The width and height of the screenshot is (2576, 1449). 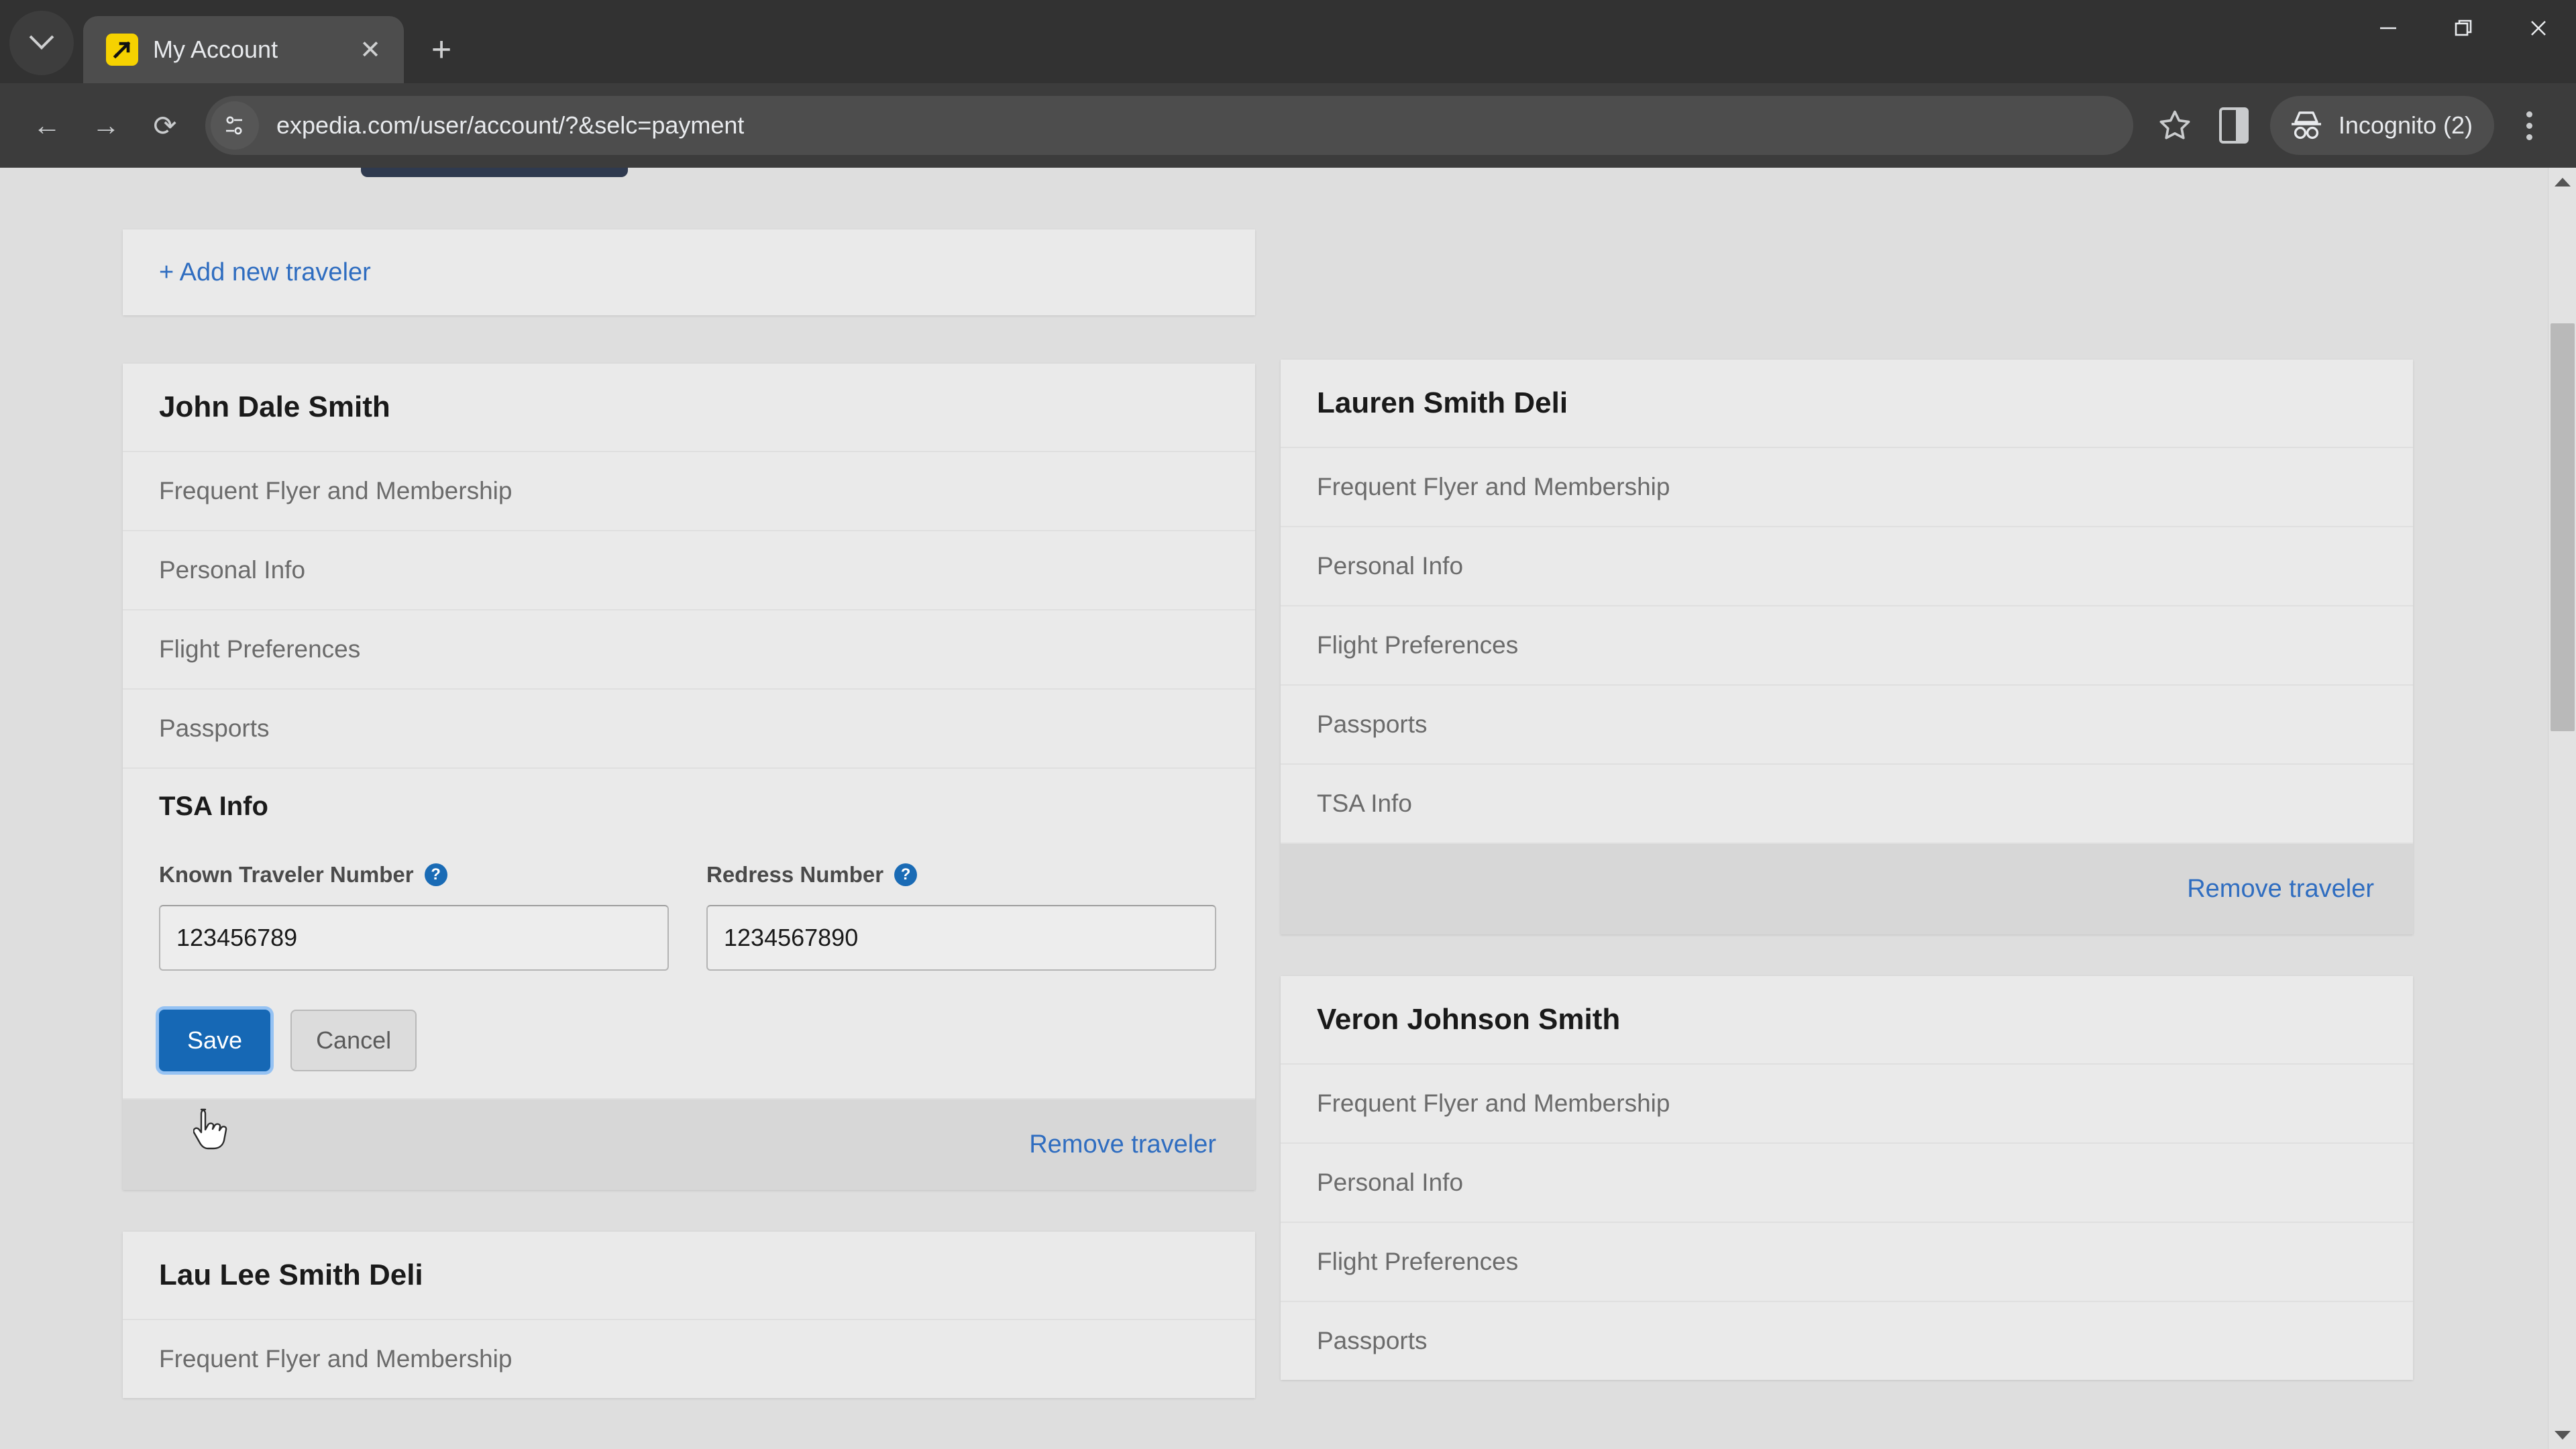 I want to click on browser-menu-button, so click(x=2529, y=125).